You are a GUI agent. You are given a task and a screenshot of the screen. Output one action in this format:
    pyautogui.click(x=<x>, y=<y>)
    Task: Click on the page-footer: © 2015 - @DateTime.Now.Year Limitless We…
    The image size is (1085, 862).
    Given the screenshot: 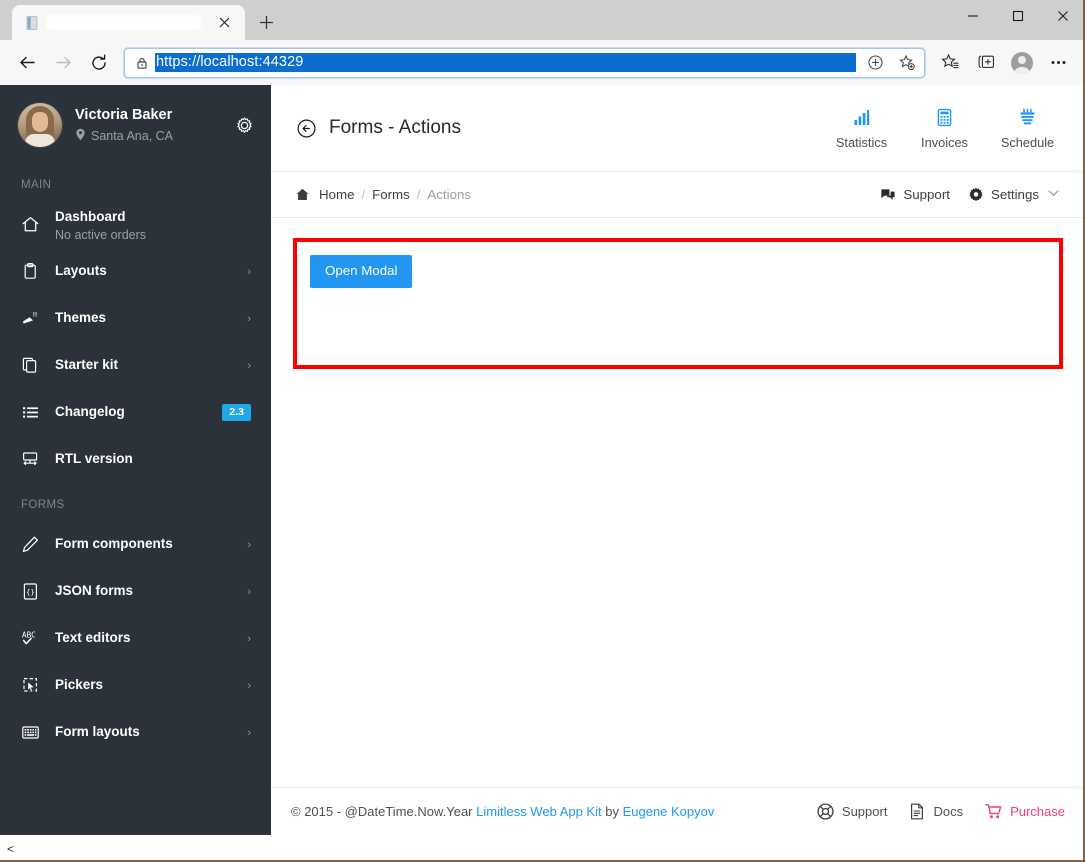 What is the action you would take?
    pyautogui.click(x=678, y=811)
    